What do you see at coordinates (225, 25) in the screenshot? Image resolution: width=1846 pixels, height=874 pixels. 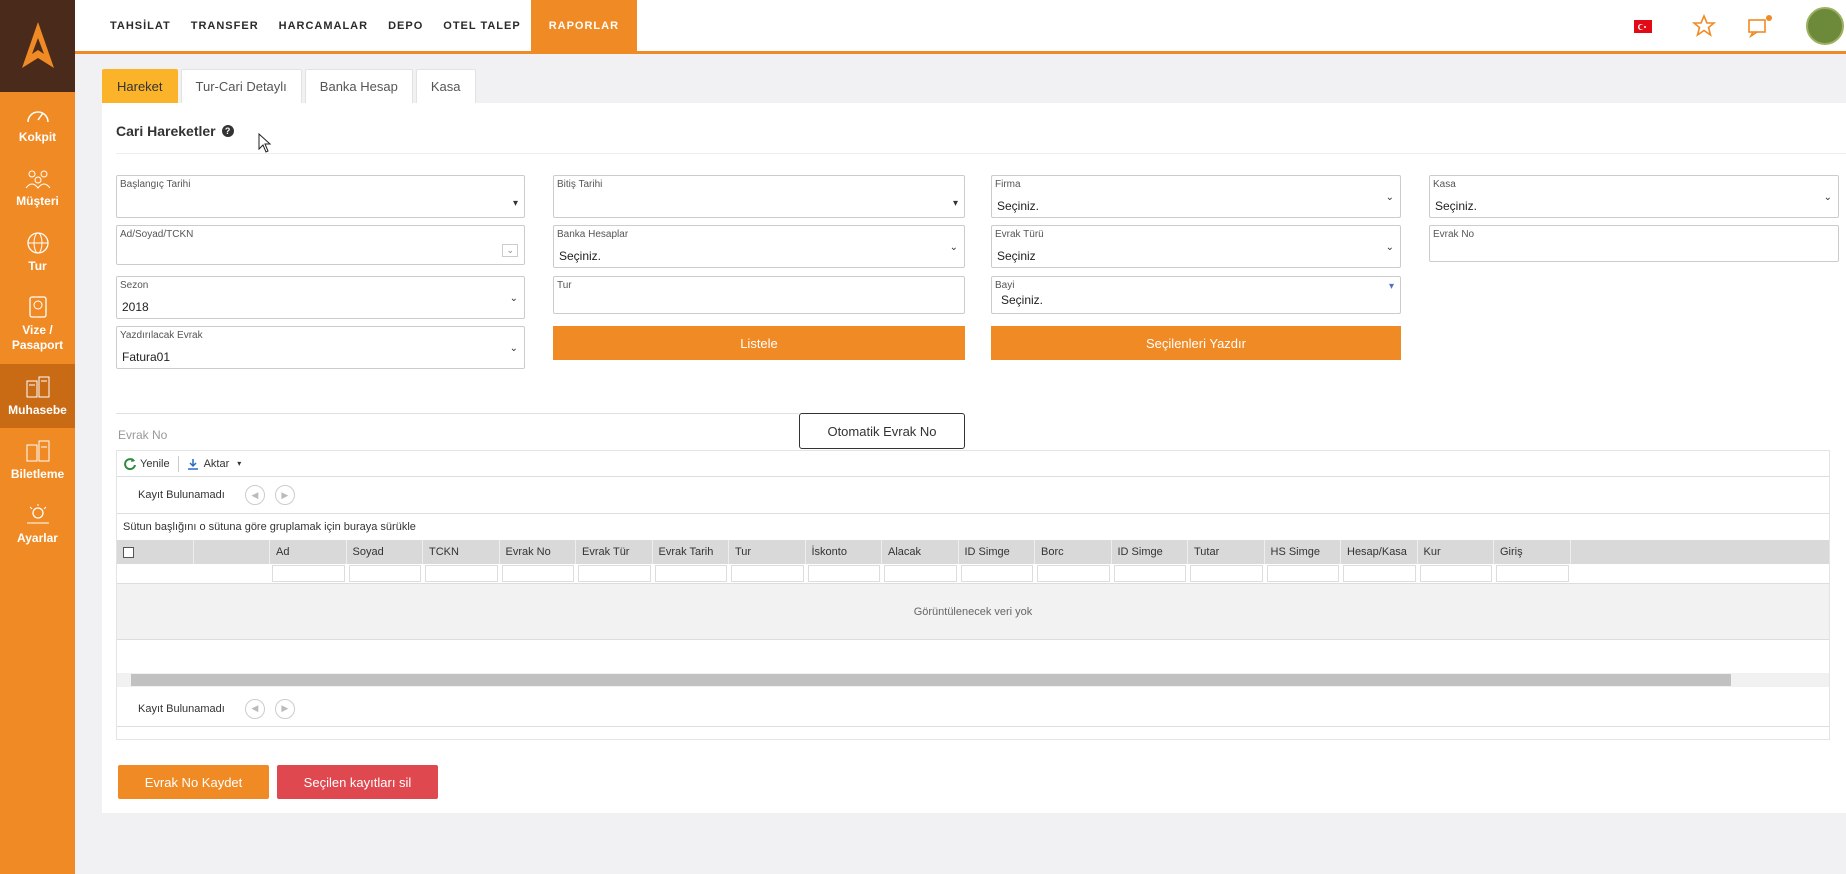 I see `nav-transfer: TRANSFER` at bounding box center [225, 25].